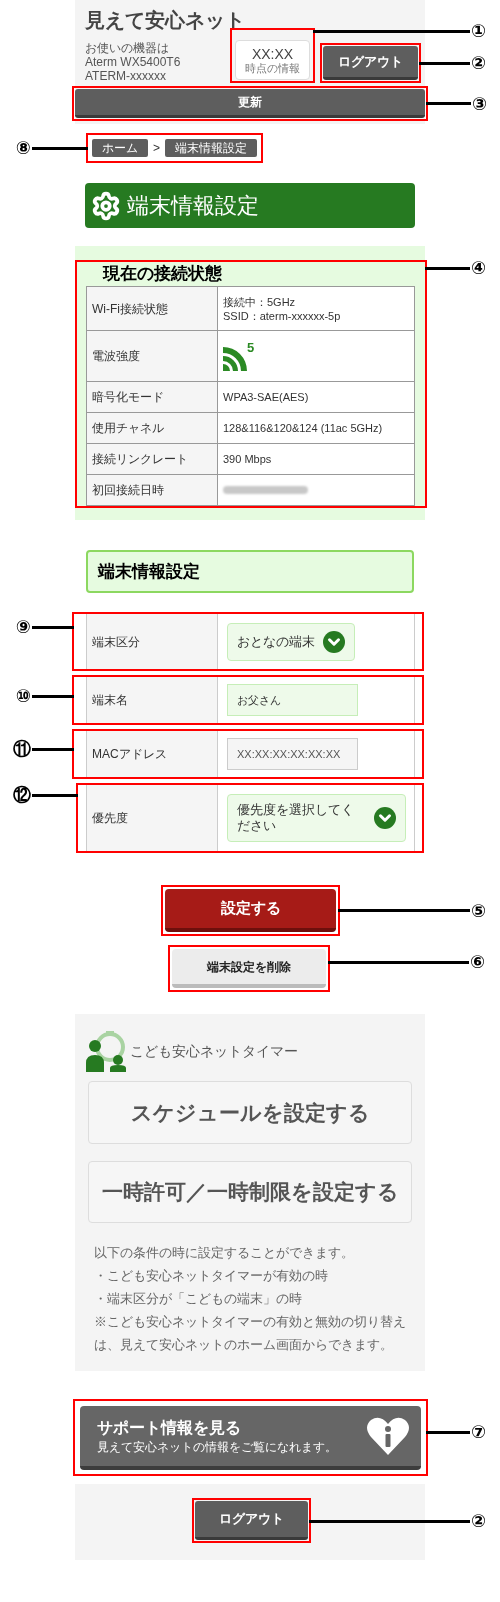 This screenshot has width=500, height=1602. I want to click on callout-number: ④, so click(479, 268).